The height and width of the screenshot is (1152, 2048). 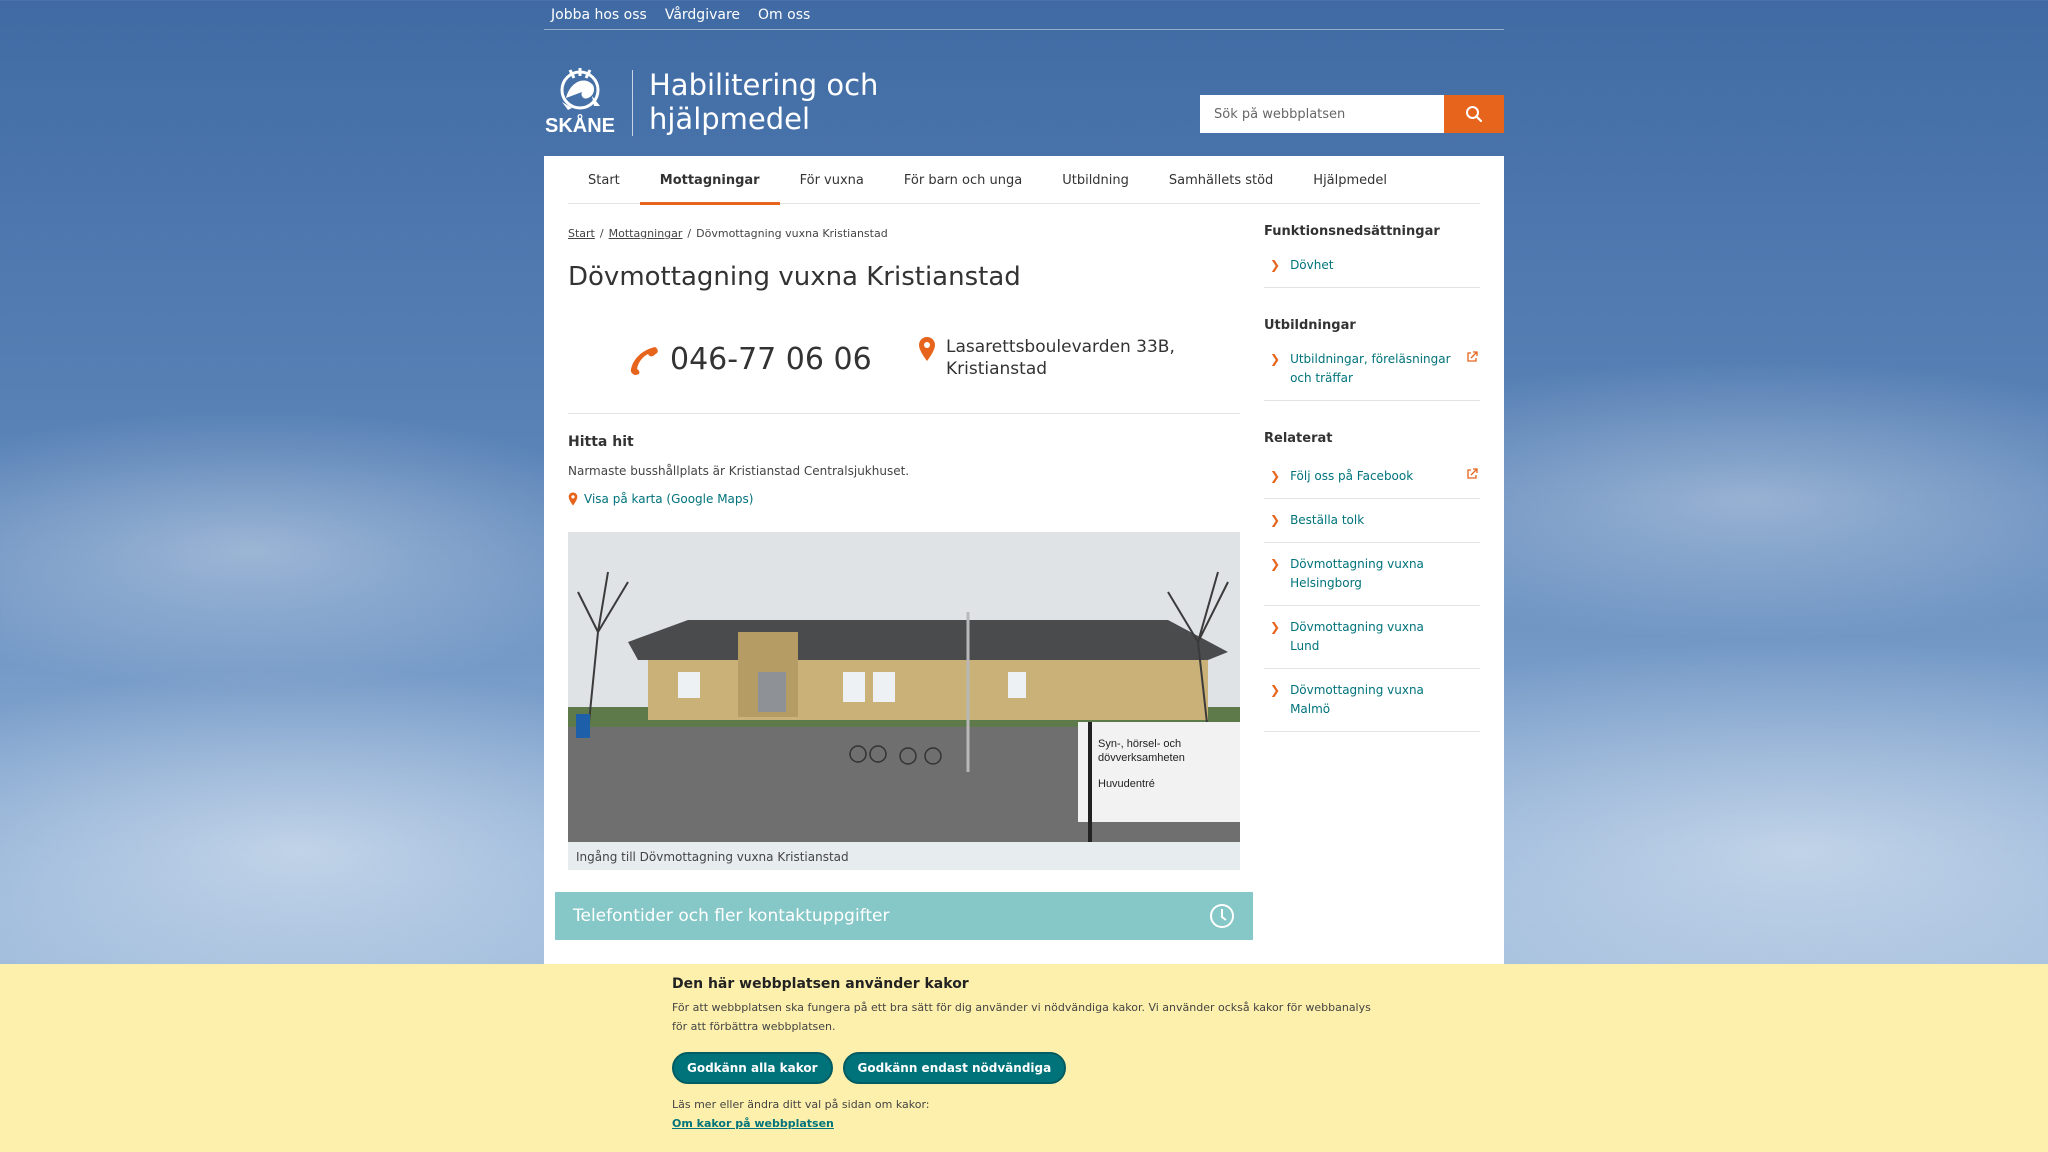 I want to click on map-link: Visa på karta (Google Maps), so click(x=660, y=499).